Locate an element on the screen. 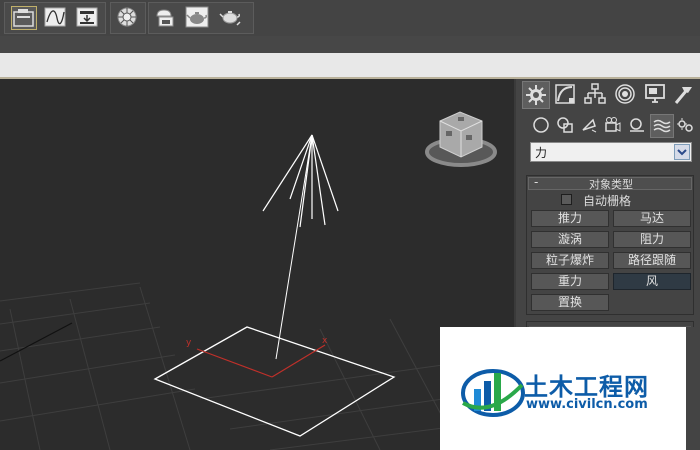 This screenshot has height=450, width=700. motion-tab is located at coordinates (625, 94).